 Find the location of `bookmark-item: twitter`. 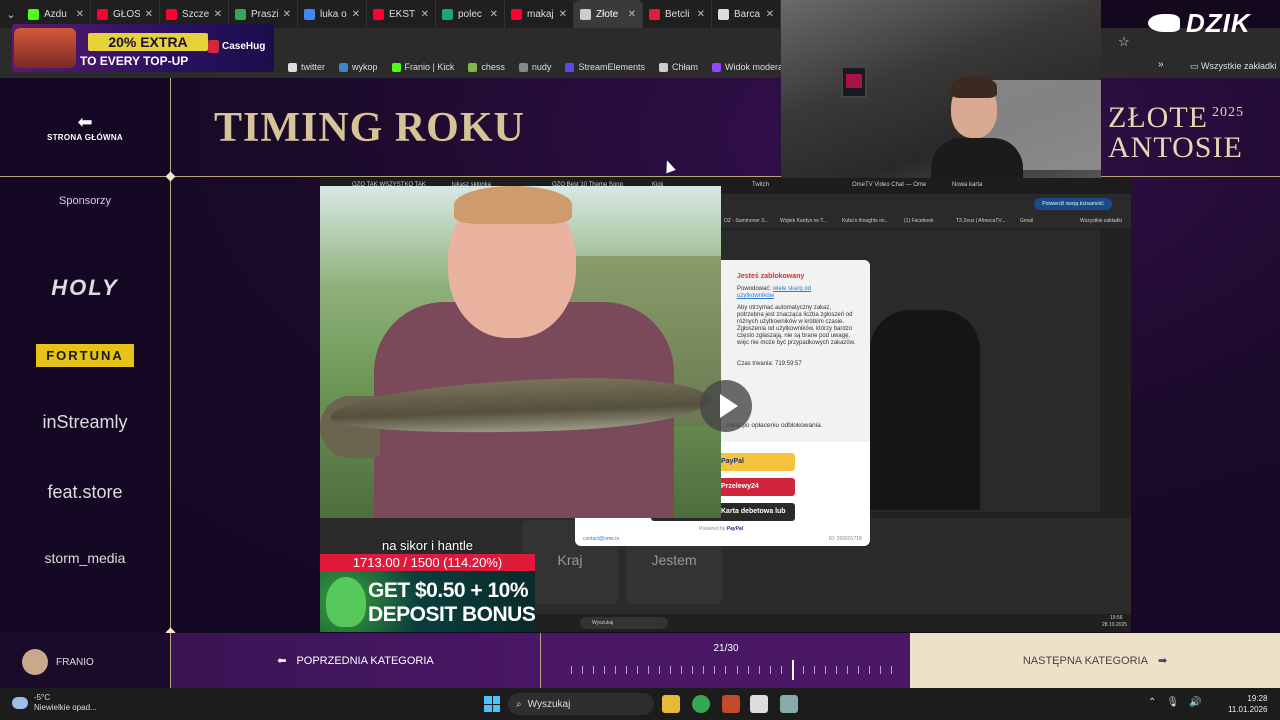

bookmark-item: twitter is located at coordinates (306, 67).